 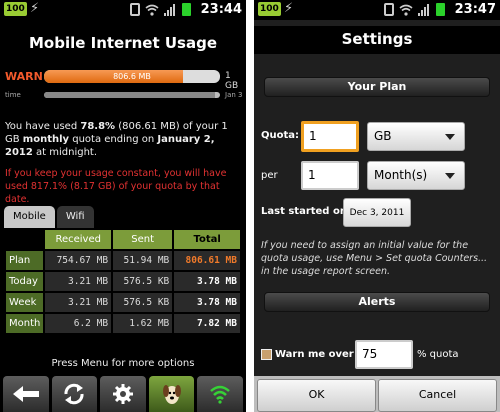 I want to click on tab-mobile: Mobile, so click(x=29, y=217).